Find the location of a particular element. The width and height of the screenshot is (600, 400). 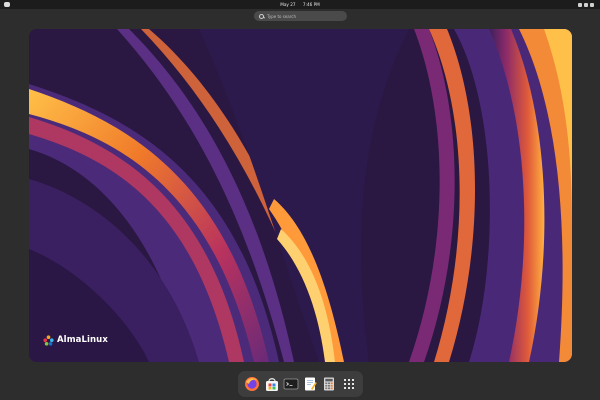

volume-icon is located at coordinates (586, 4).